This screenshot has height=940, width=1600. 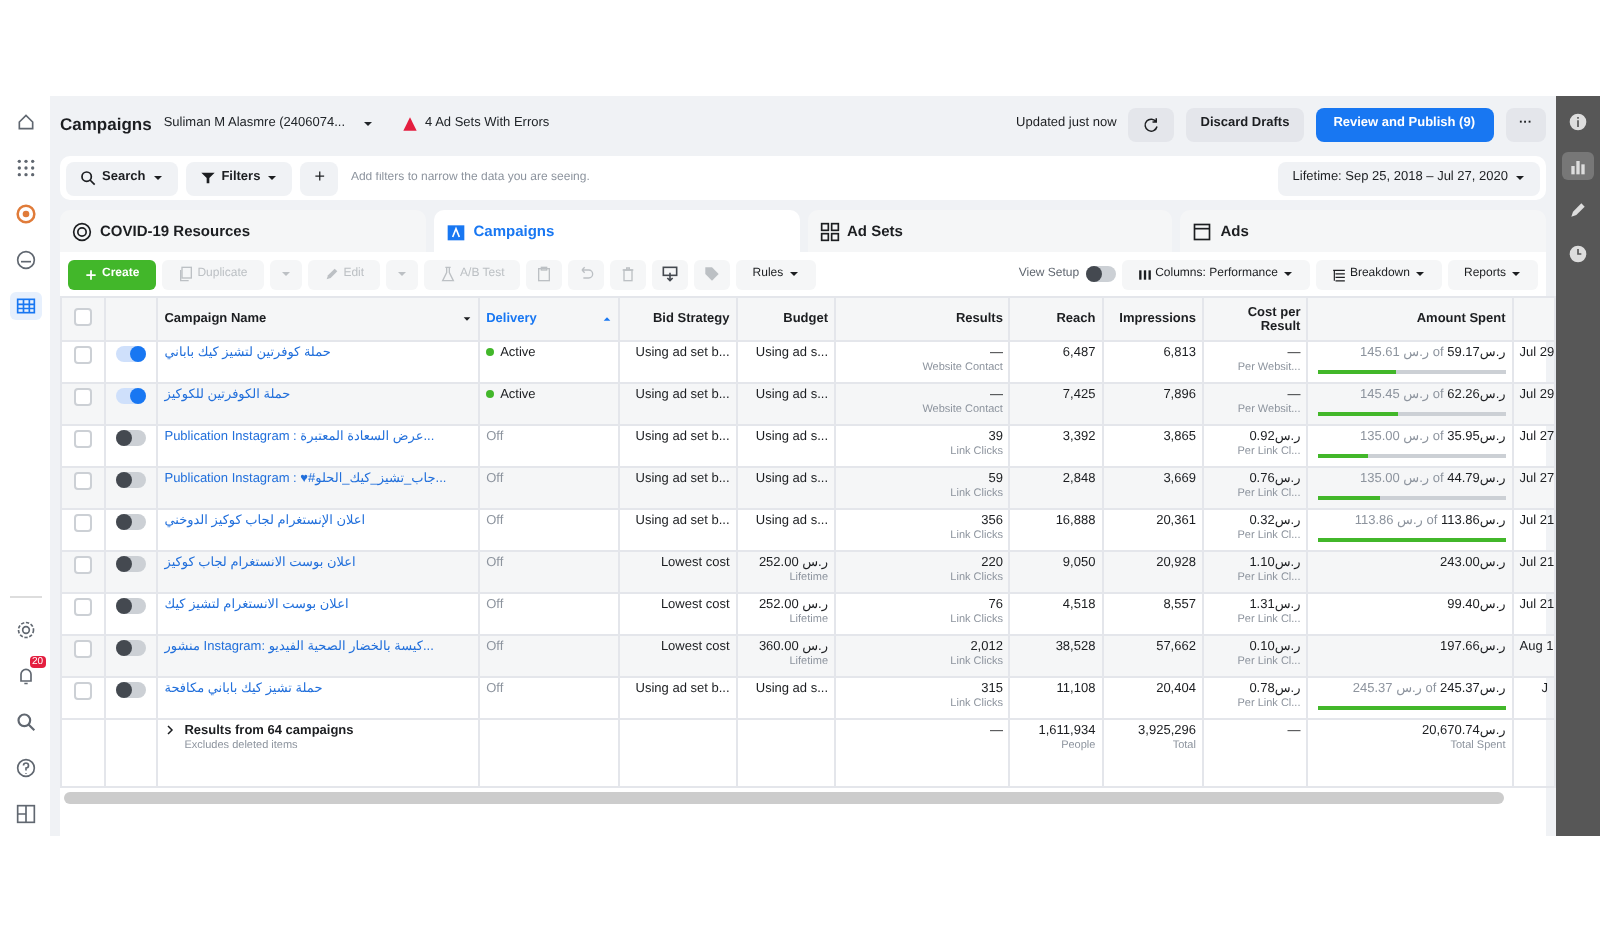 I want to click on bell-icon, so click(x=25, y=676).